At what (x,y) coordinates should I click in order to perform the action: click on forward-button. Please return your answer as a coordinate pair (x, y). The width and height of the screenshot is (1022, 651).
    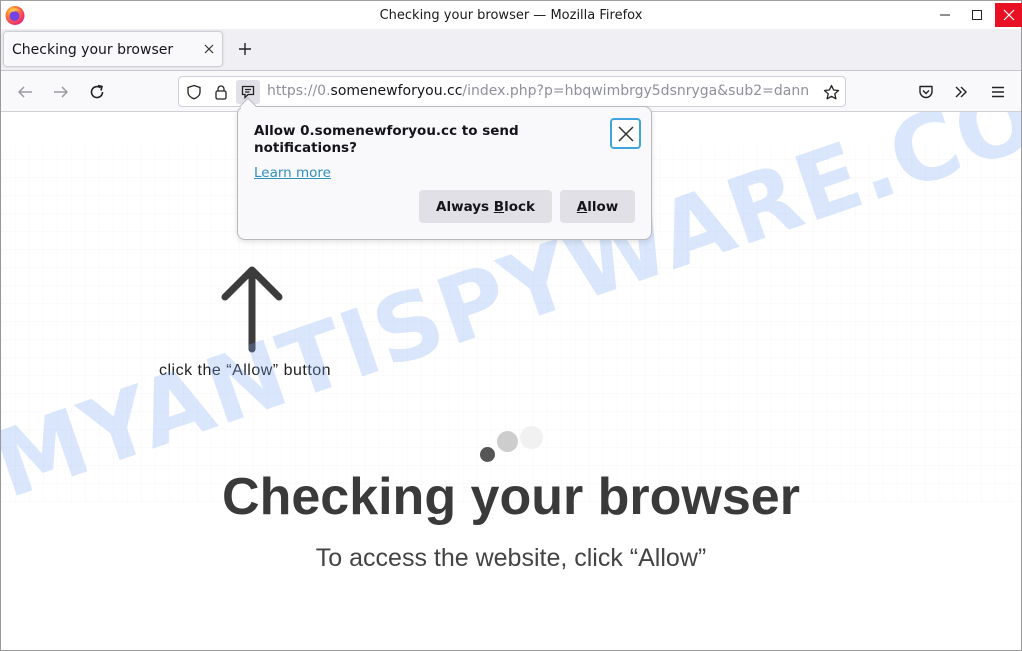
    Looking at the image, I should click on (61, 92).